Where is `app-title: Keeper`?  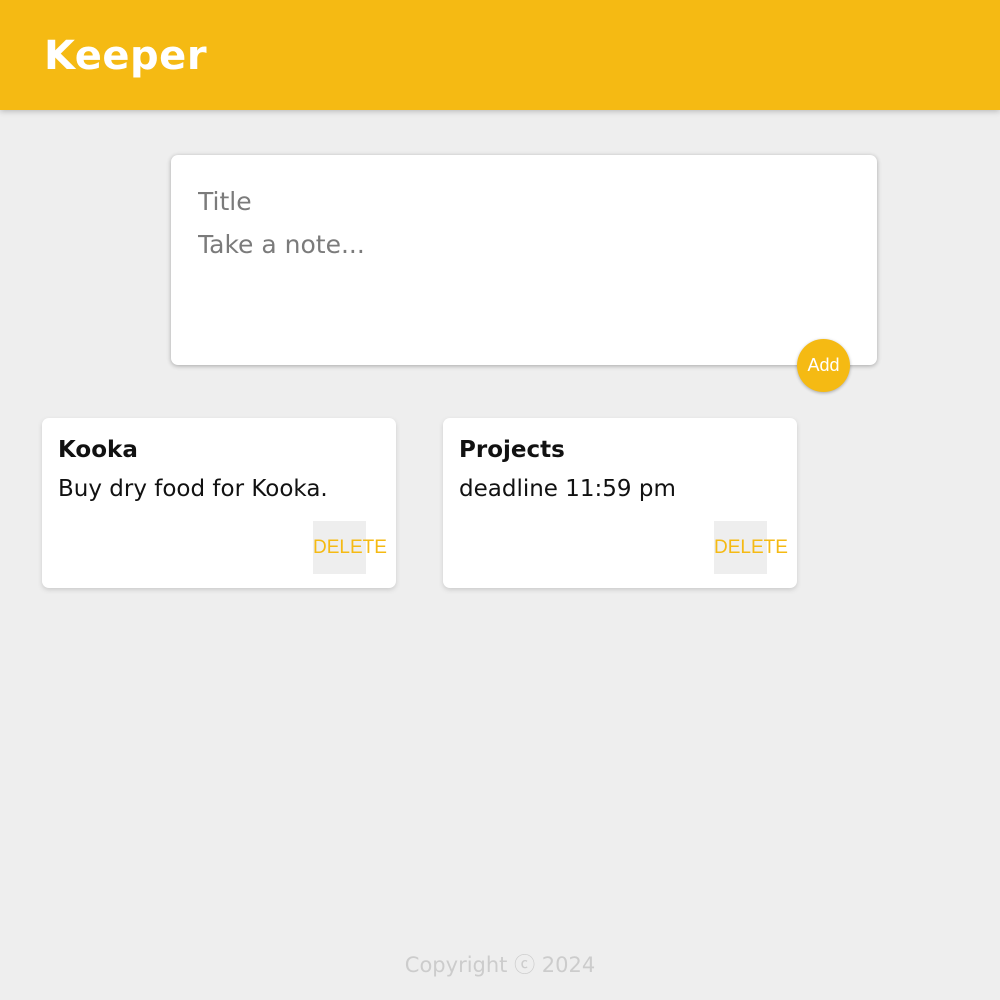
app-title: Keeper is located at coordinates (126, 56).